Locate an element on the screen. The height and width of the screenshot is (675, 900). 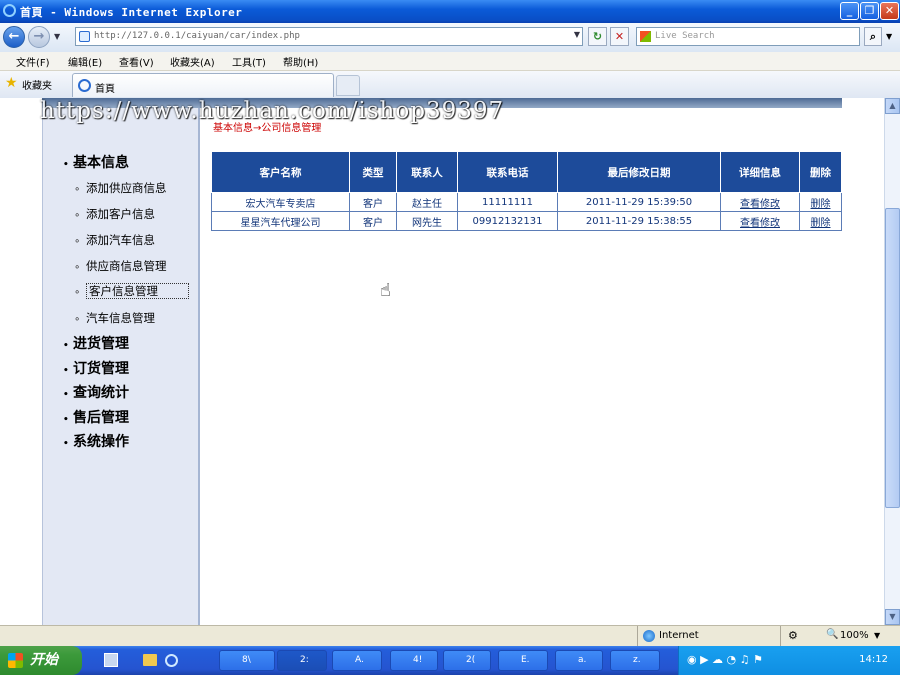
table-header-row: 客户名称 类型 联系人 联系电话 最后修改日期 详细信息 删除 is located at coordinates (526, 172).